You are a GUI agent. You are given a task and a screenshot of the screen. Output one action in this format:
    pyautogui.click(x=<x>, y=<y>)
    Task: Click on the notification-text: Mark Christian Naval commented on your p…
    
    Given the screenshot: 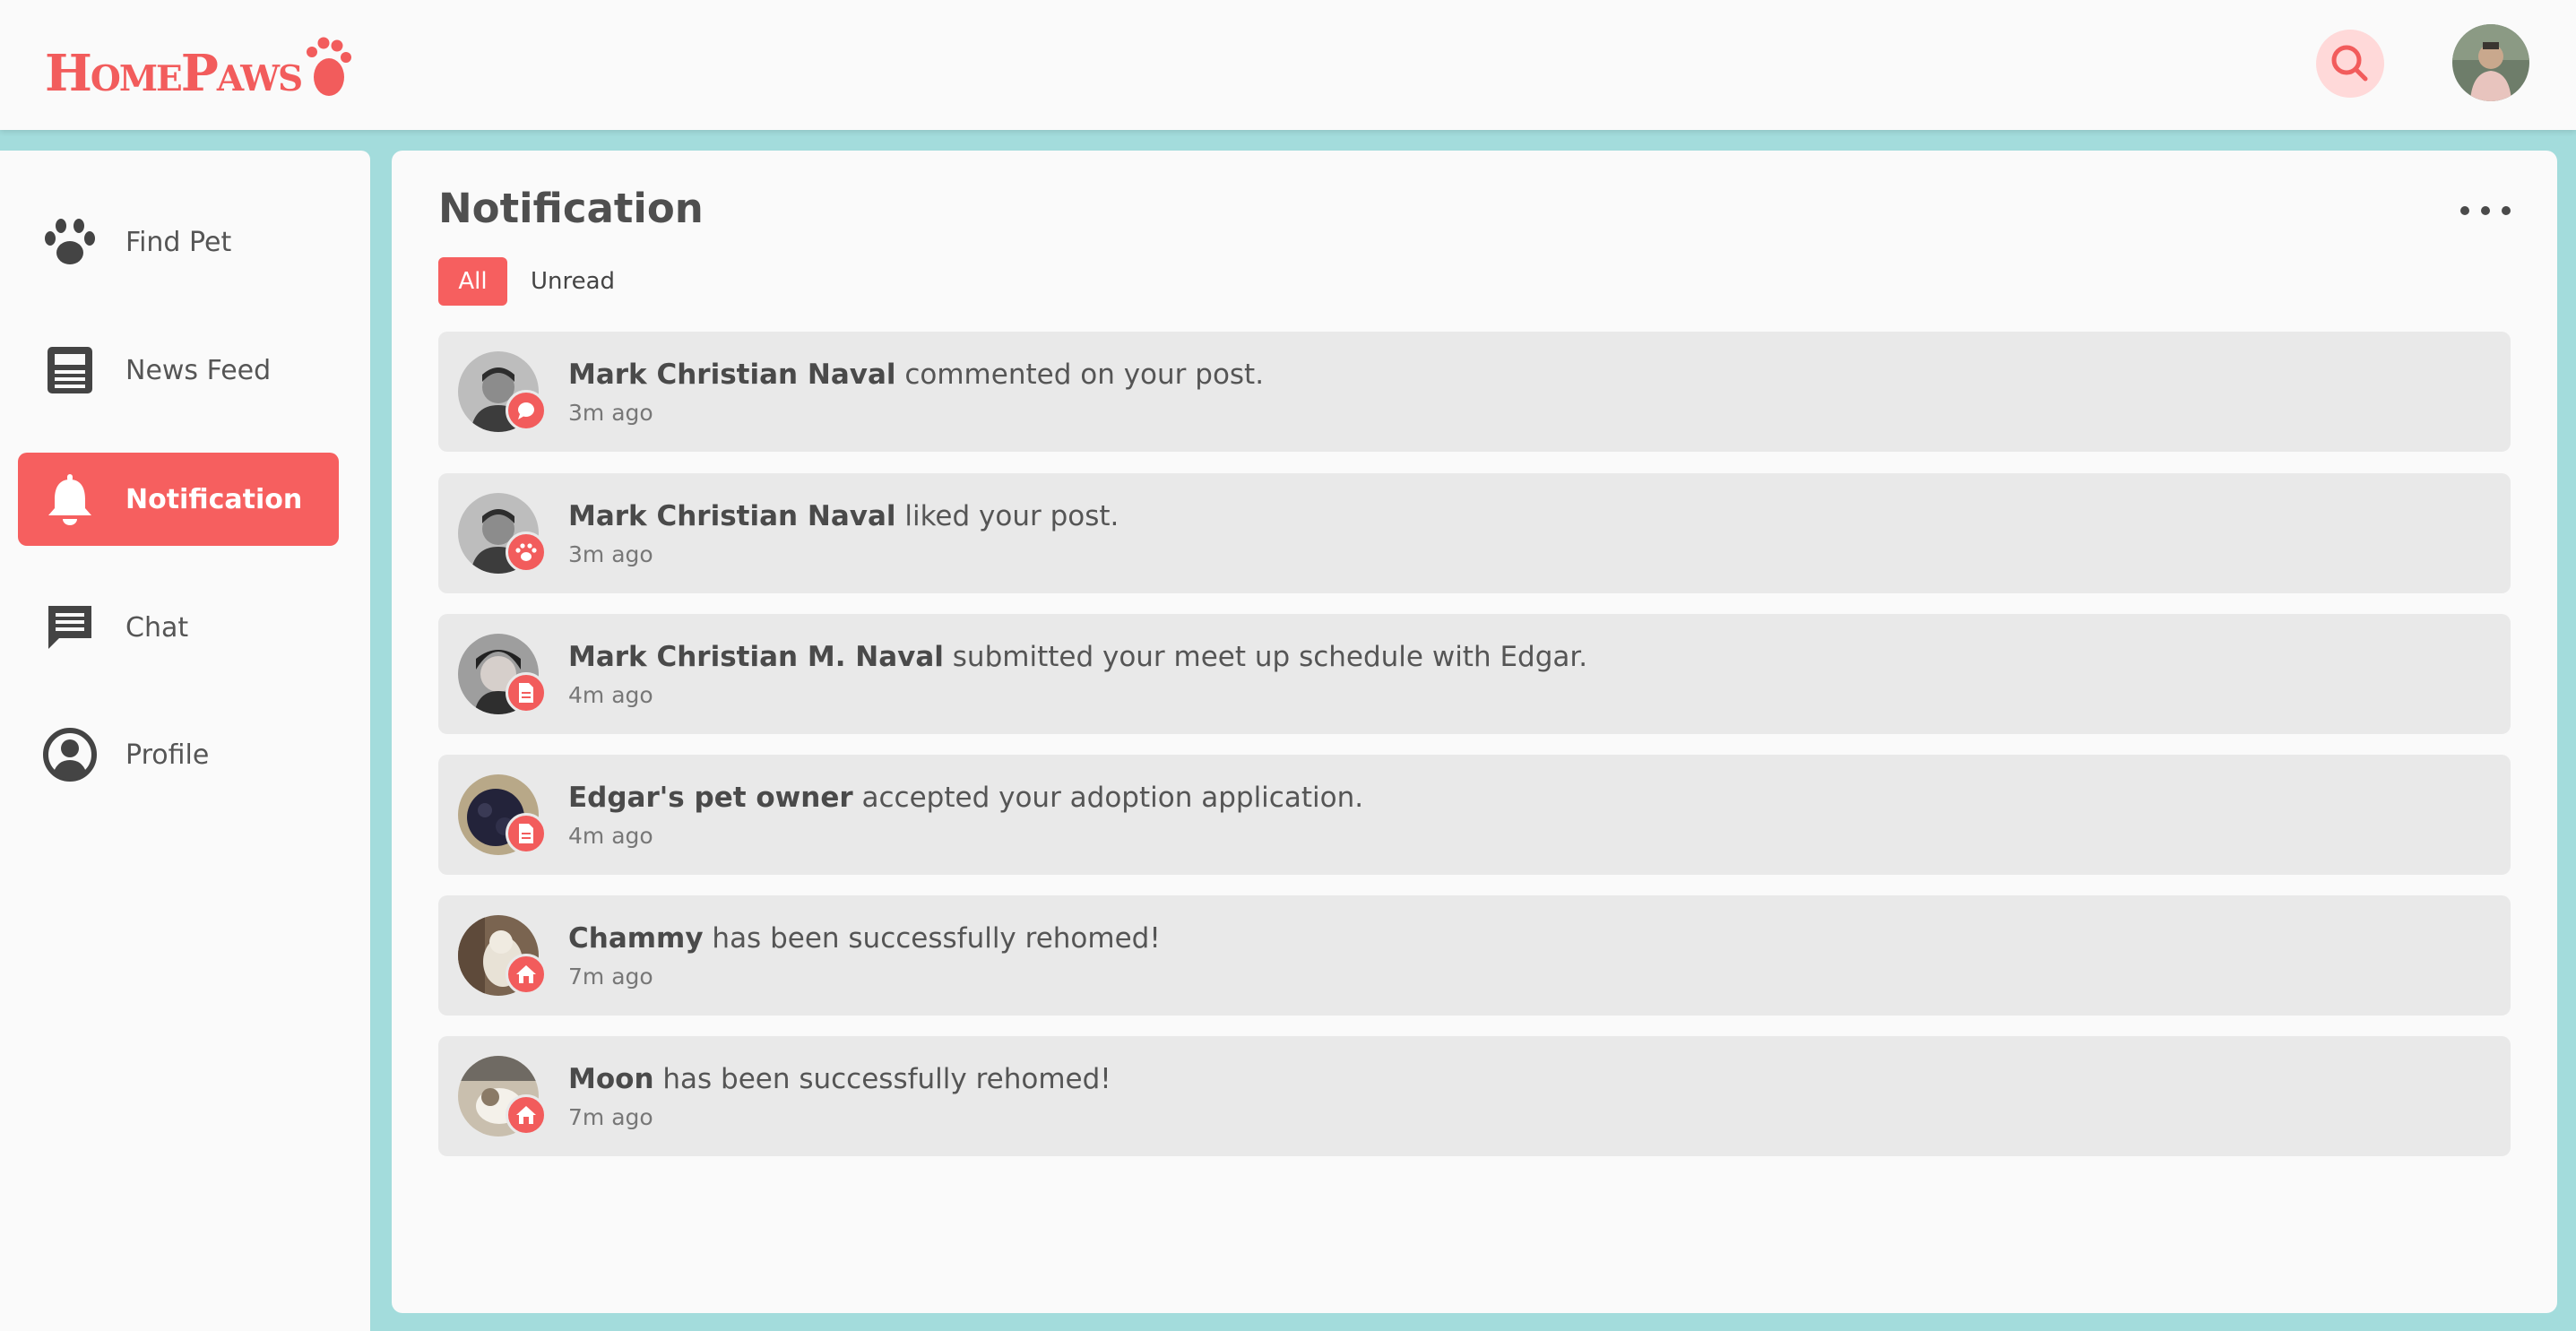 What is the action you would take?
    pyautogui.click(x=916, y=375)
    